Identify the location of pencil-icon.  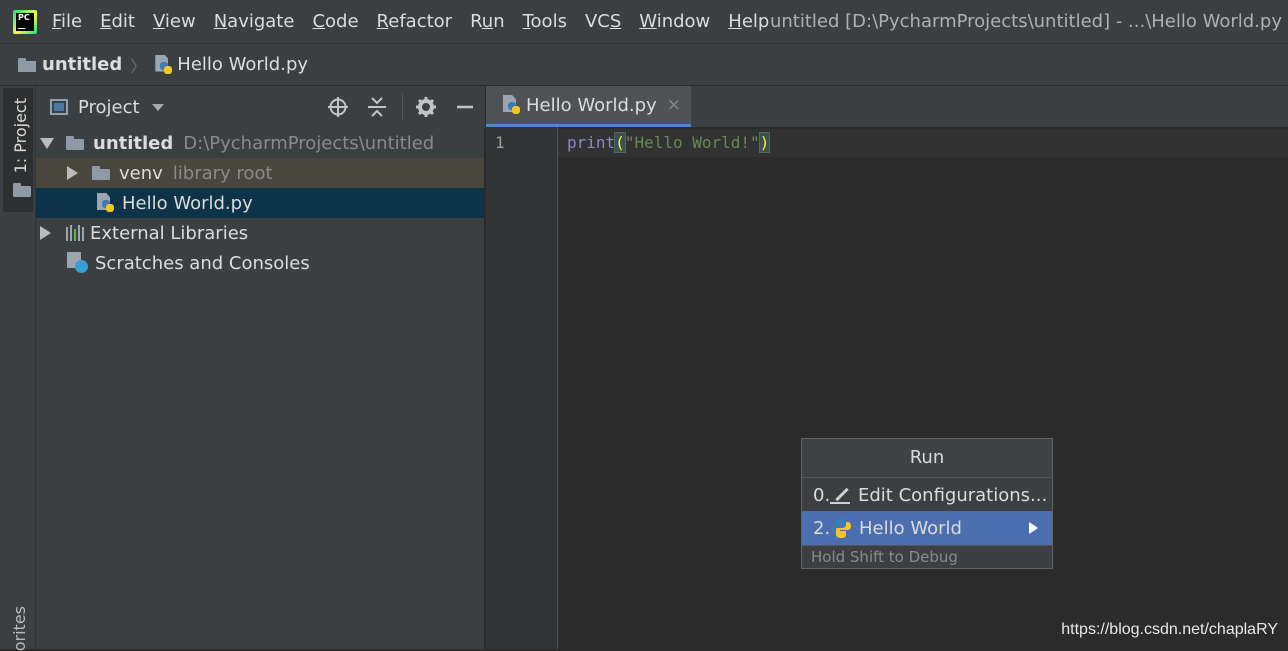
(840, 495).